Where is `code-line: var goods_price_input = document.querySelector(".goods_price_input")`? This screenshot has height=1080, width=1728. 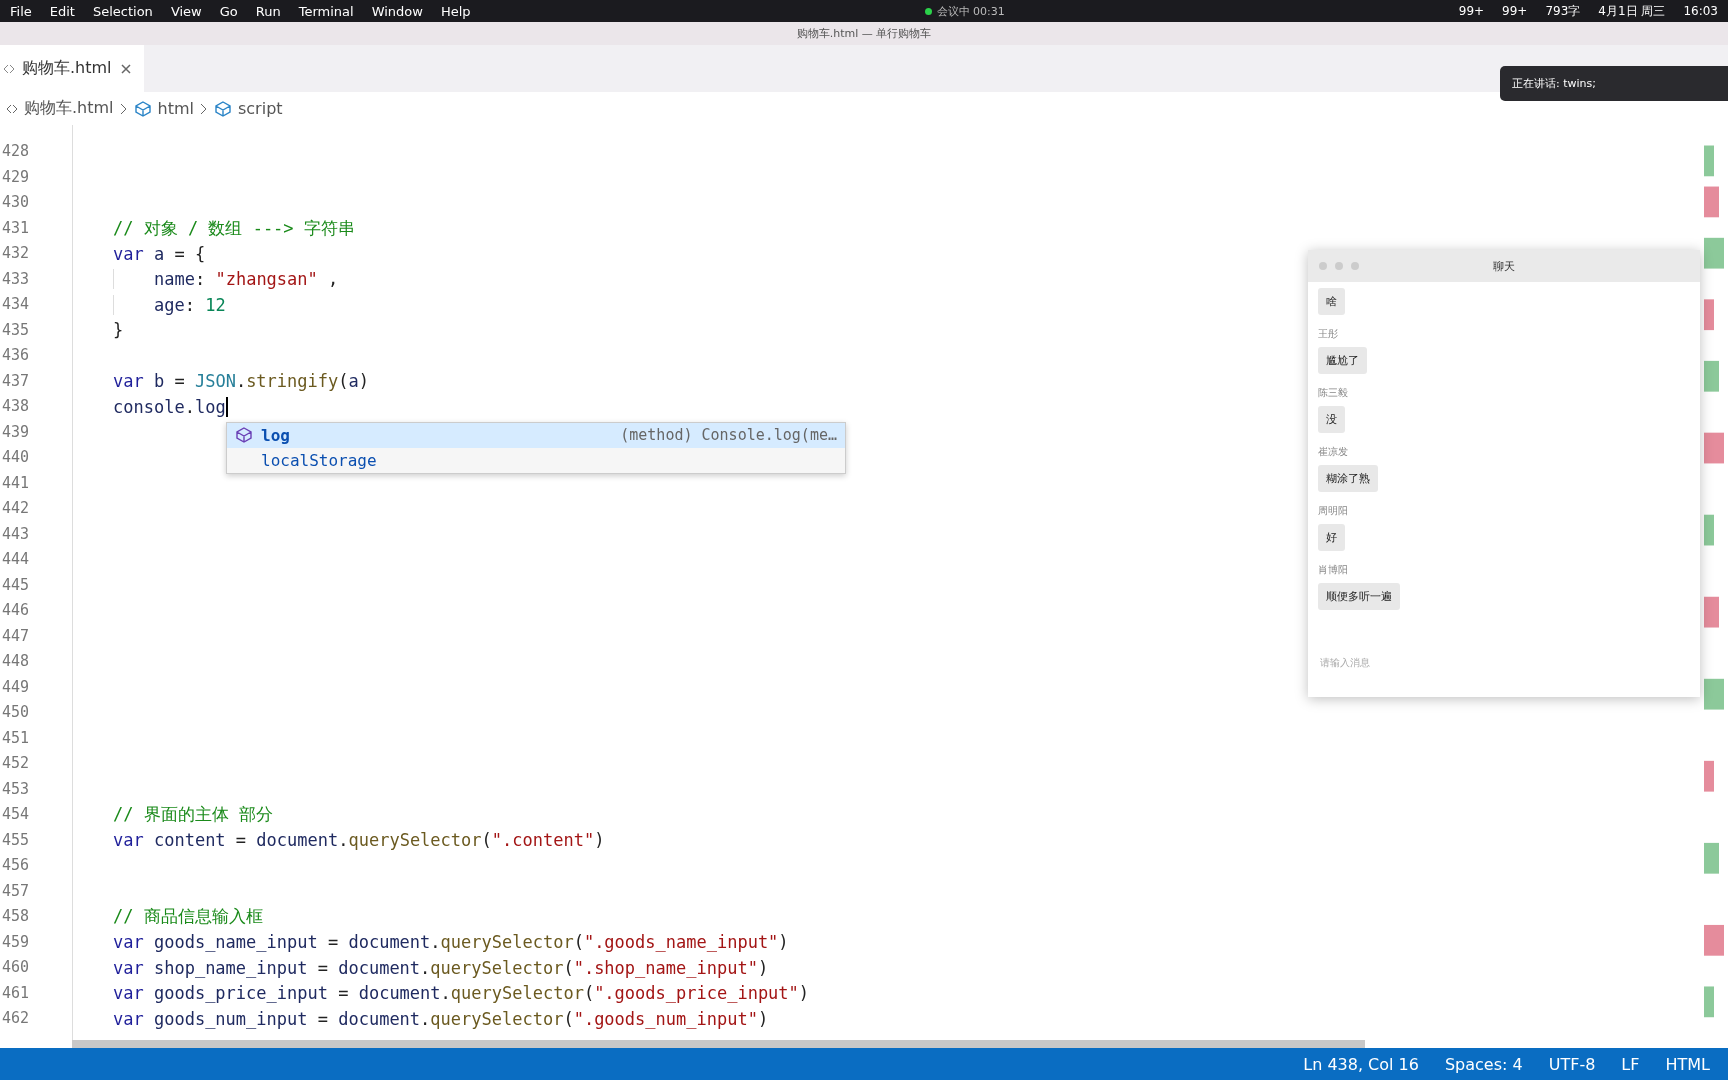 code-line: var goods_price_input = document.querySelector(".goods_price_input") is located at coordinates (461, 993).